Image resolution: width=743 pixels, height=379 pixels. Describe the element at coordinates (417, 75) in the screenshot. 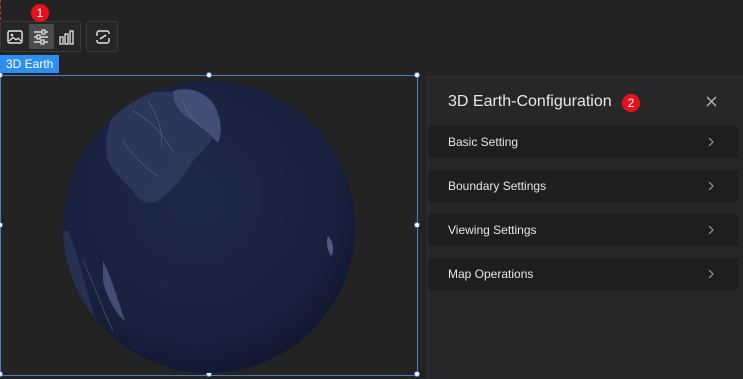

I see `resize-handle-tr` at that location.